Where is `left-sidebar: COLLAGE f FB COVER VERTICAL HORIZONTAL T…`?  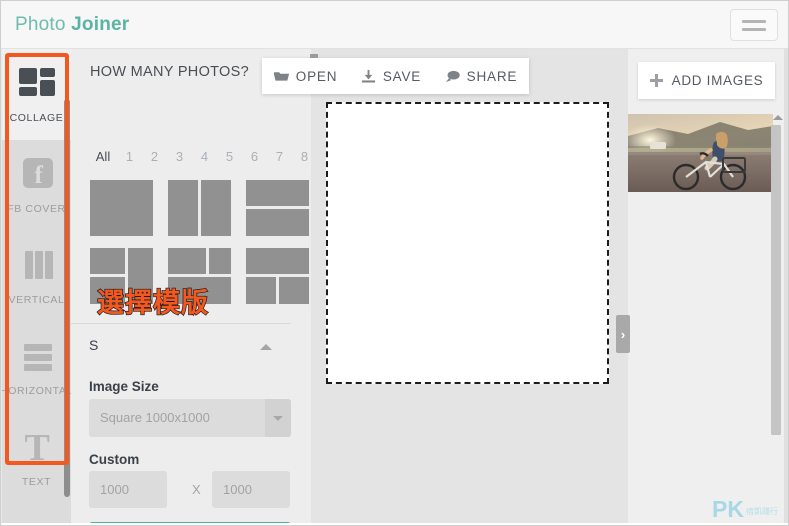 left-sidebar: COLLAGE f FB COVER VERTICAL HORIZONTAL T… is located at coordinates (36, 287).